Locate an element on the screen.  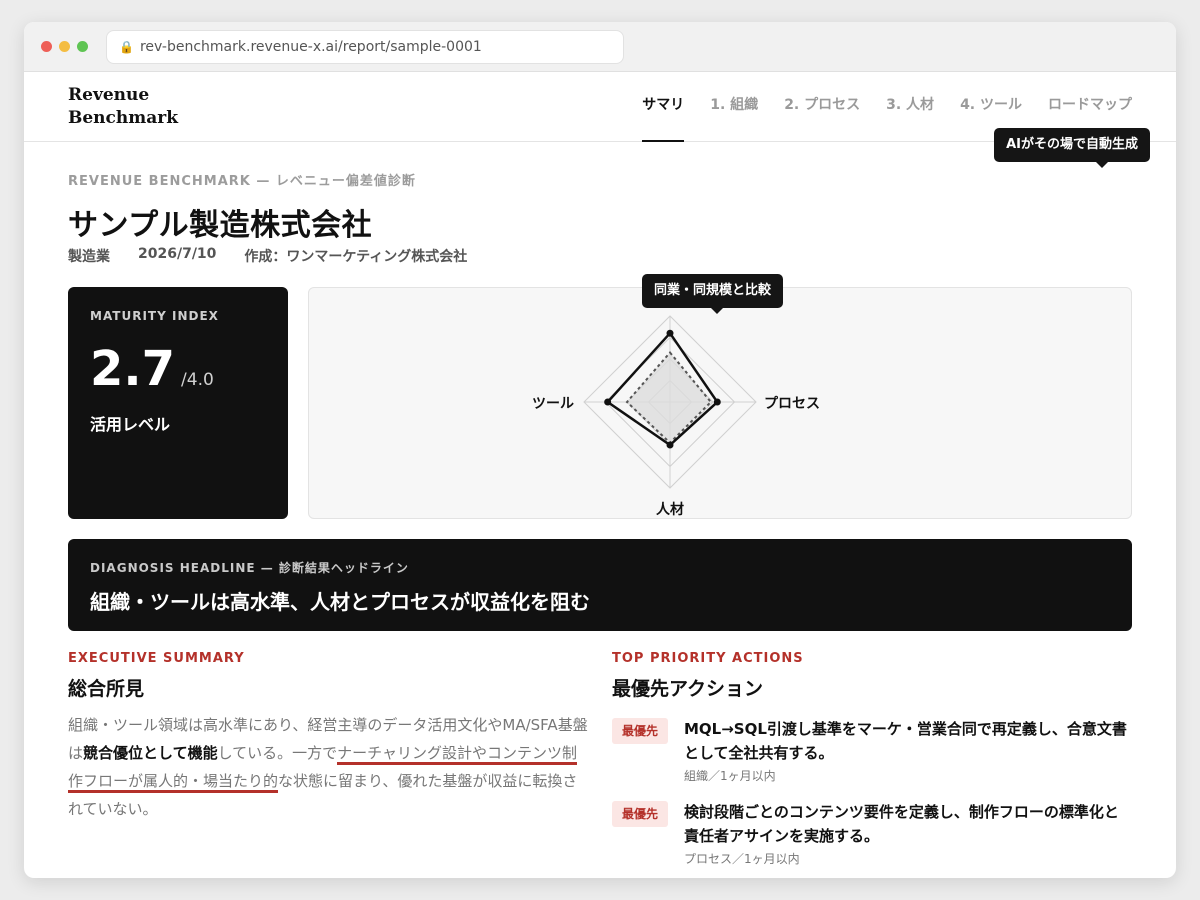
maturity-index-card: MATURITY INDEX 2.7 /4.0 活用レベル is located at coordinates (178, 403).